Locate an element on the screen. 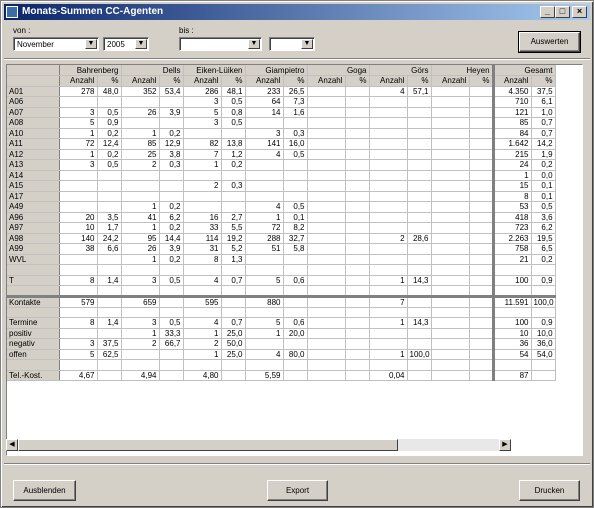  total-percent-cell: 10,0 is located at coordinates (543, 333).